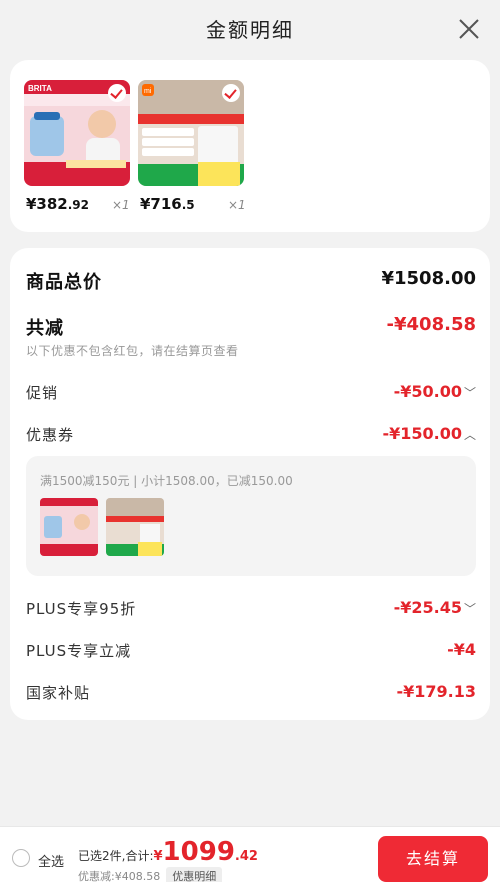  What do you see at coordinates (167, 204) in the screenshot?
I see `product-price: ¥716.5` at bounding box center [167, 204].